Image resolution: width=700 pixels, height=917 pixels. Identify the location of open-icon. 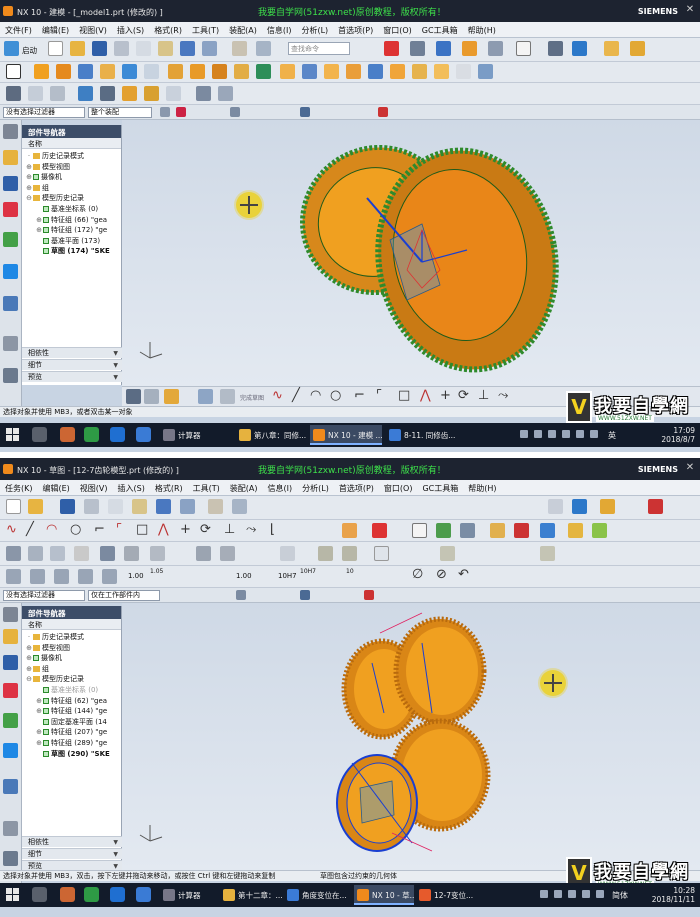
(77, 48).